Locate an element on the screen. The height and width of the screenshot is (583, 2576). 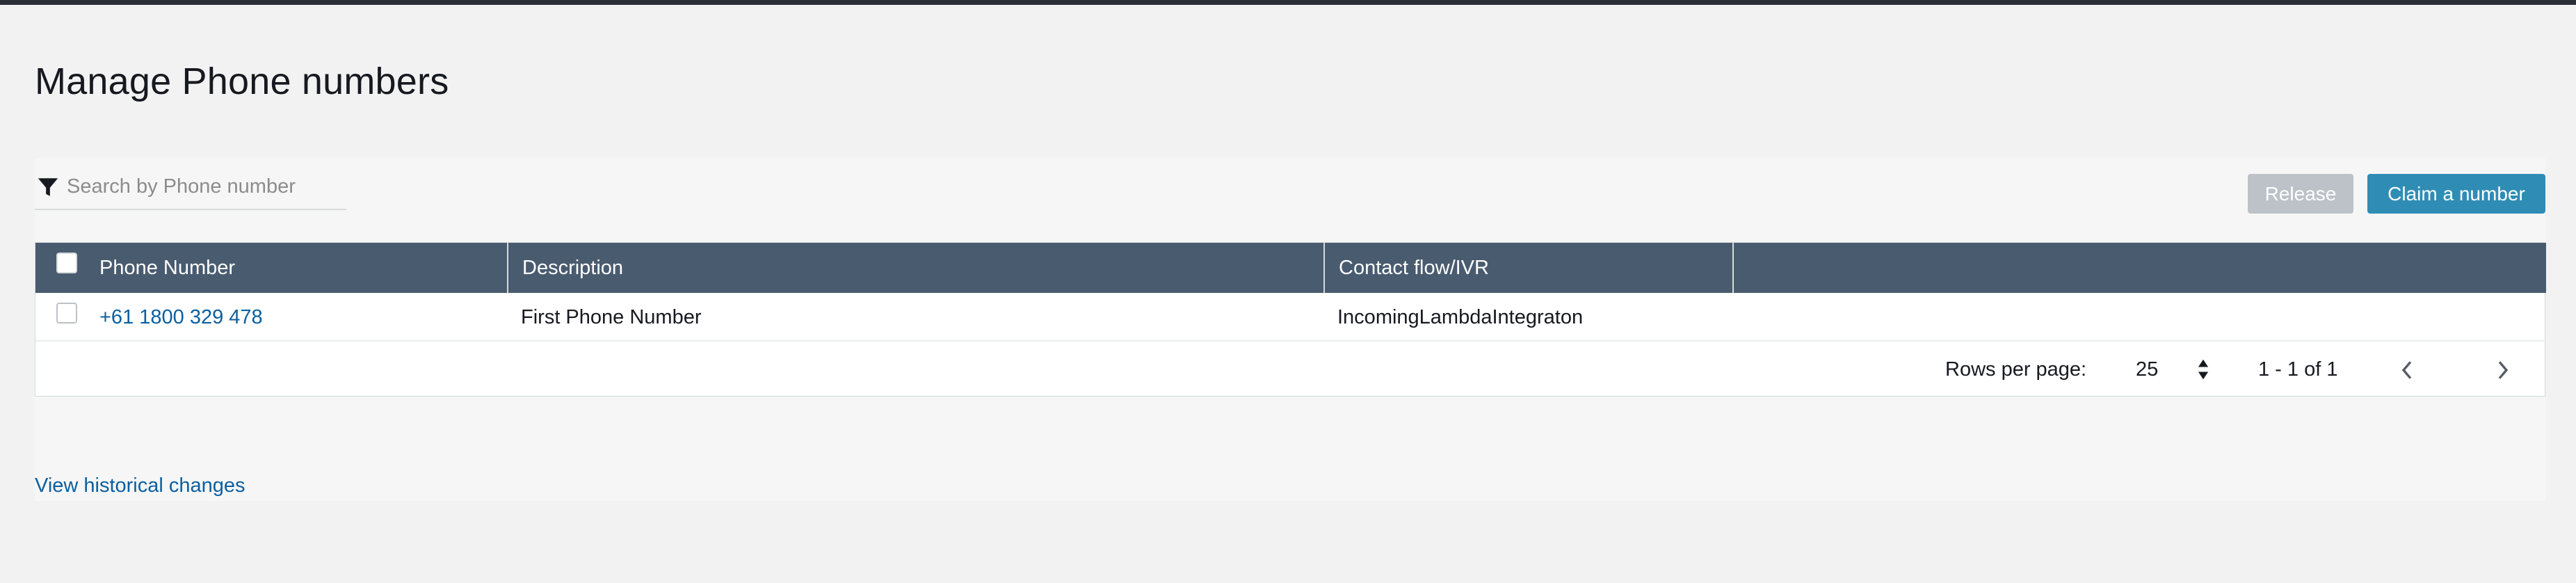
chevron-left-icon is located at coordinates (2407, 370).